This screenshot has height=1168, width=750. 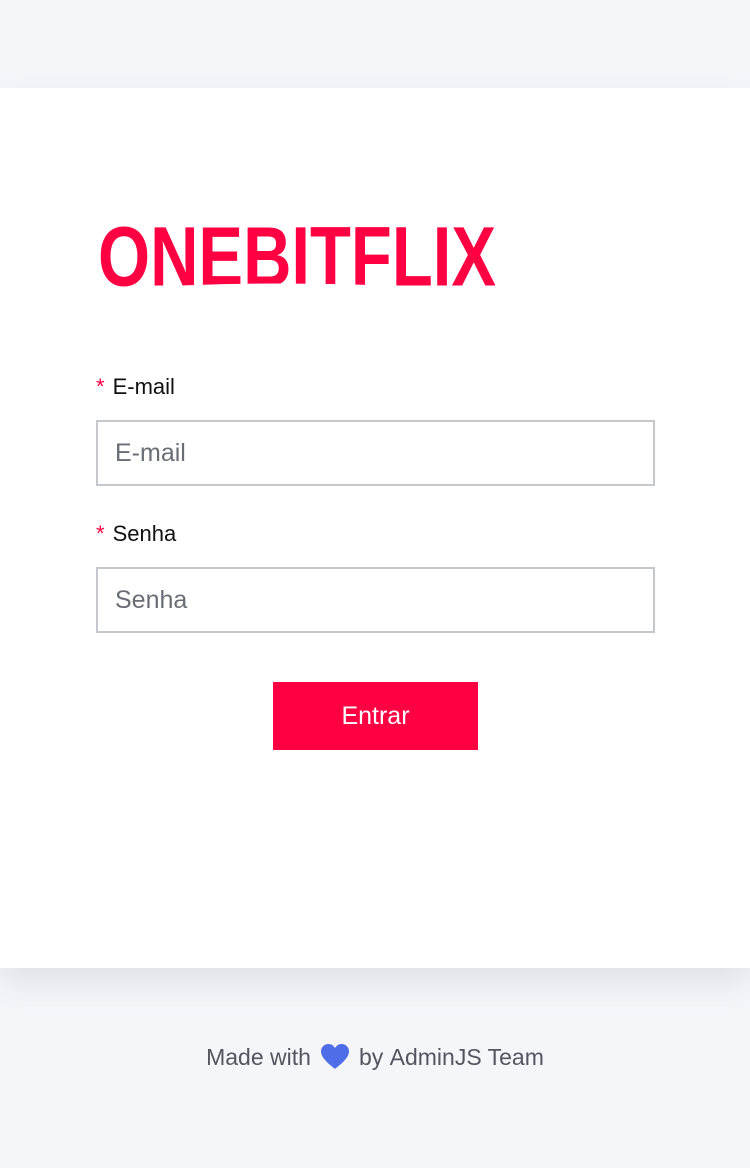 I want to click on password-label: * Senha, so click(x=136, y=534).